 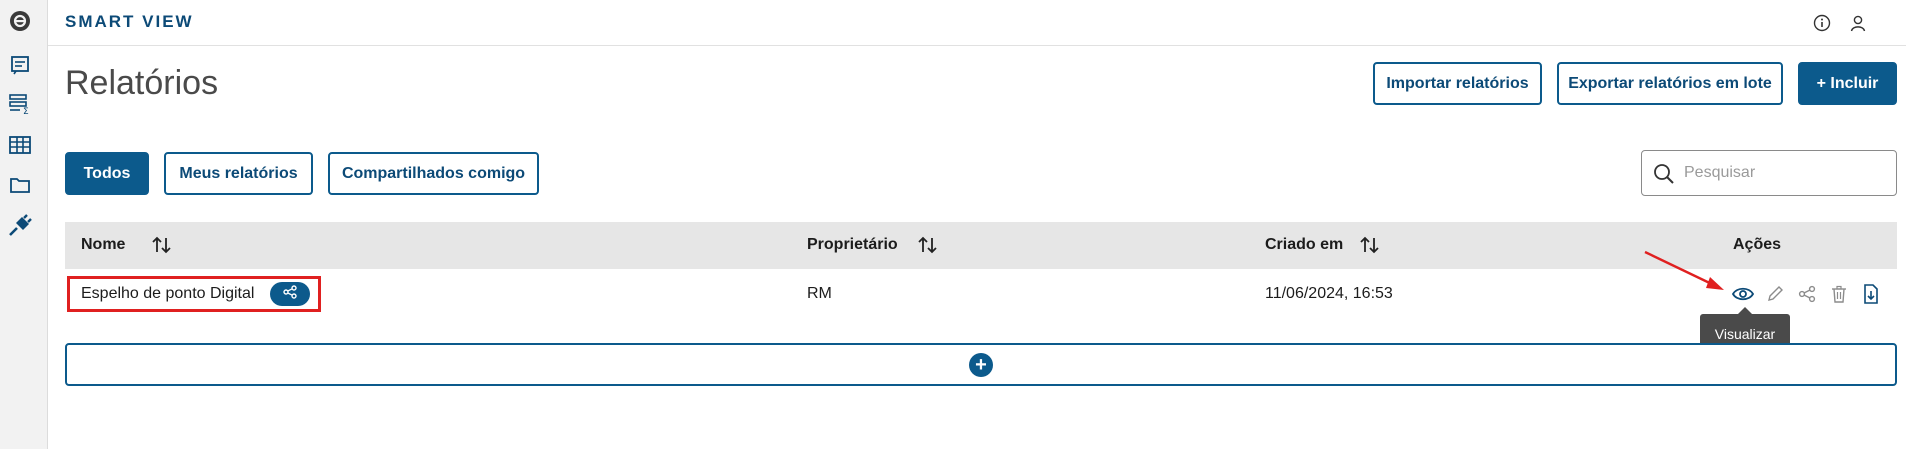 I want to click on filter-shared-button: Compartilhados comigo, so click(x=433, y=173).